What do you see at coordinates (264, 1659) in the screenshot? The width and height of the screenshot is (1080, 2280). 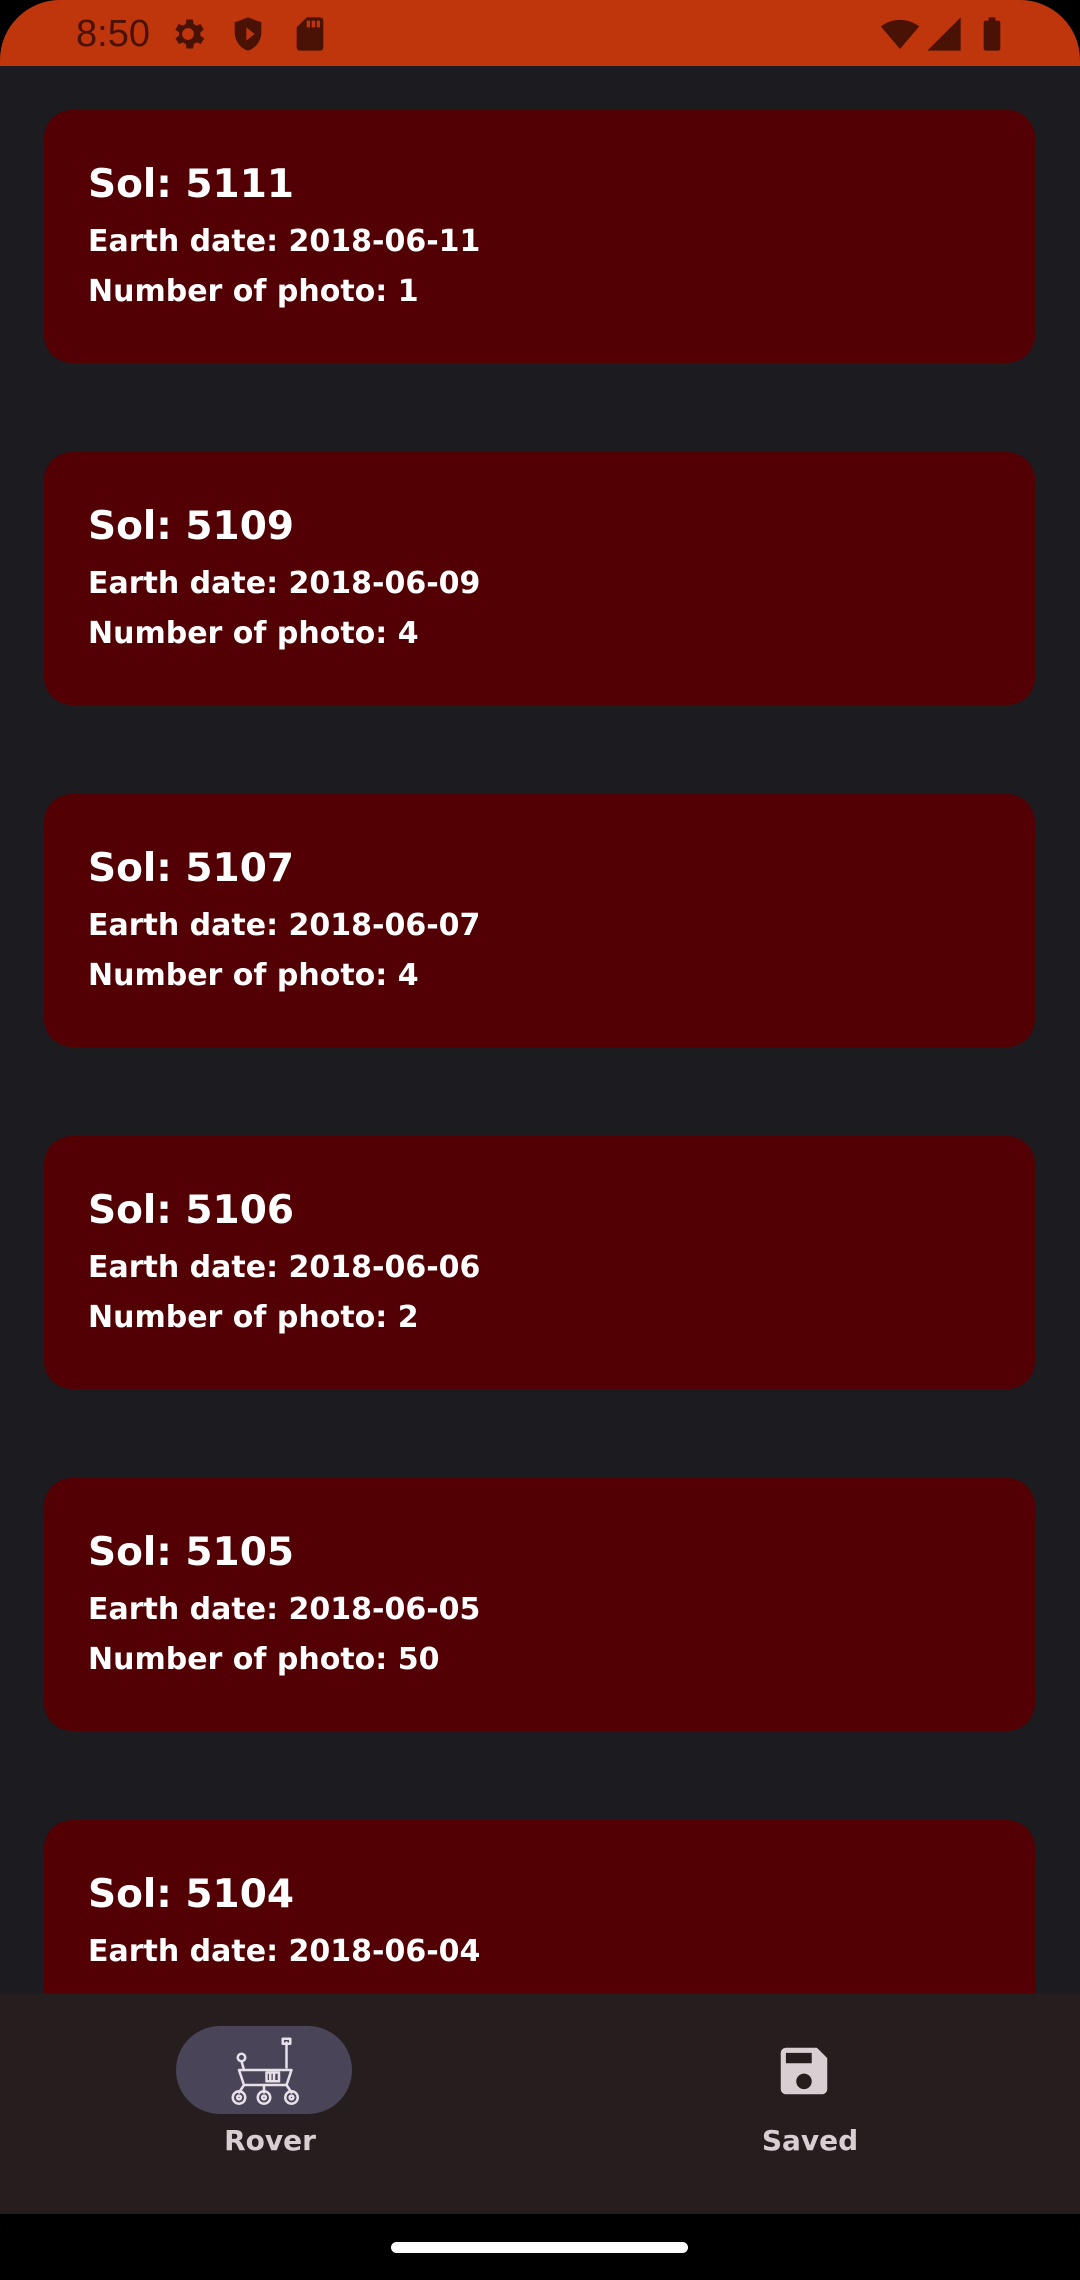 I see `photo-count: Number of photo: 50` at bounding box center [264, 1659].